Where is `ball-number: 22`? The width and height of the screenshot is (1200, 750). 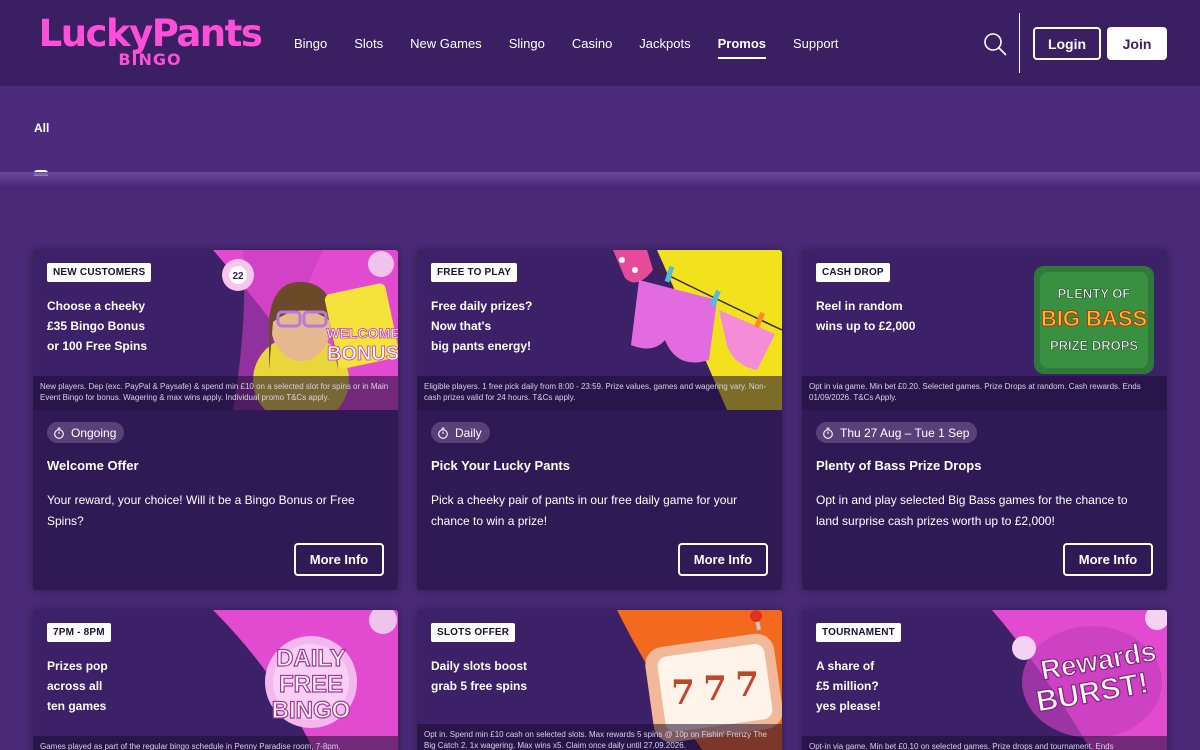
ball-number: 22 is located at coordinates (238, 276).